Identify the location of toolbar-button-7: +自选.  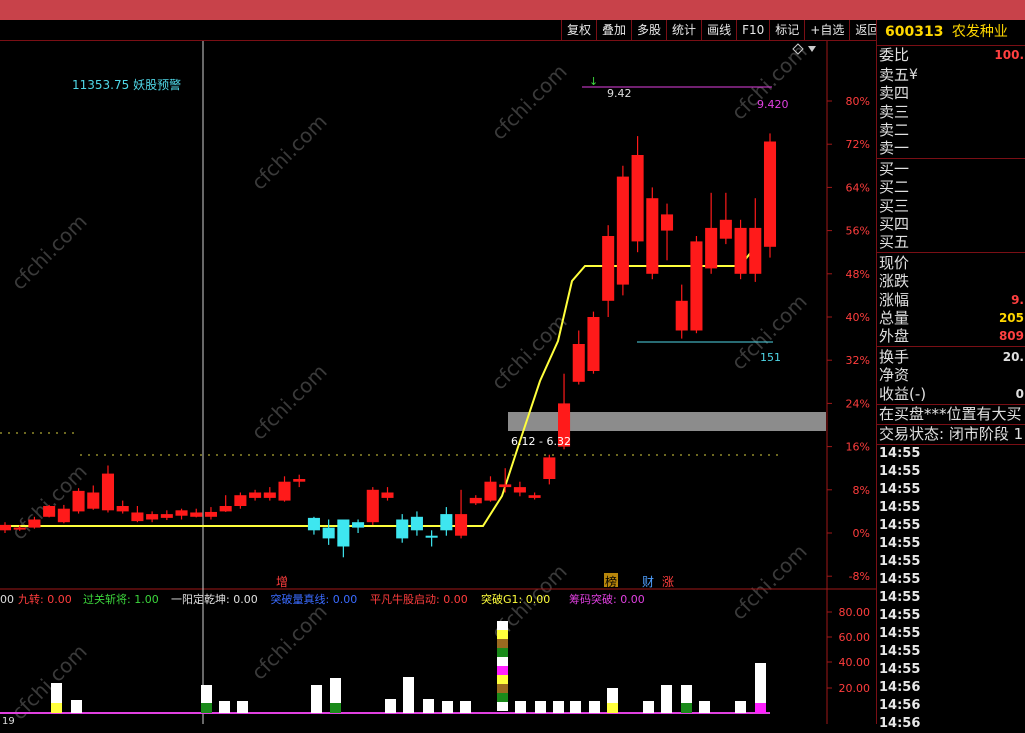
(827, 30).